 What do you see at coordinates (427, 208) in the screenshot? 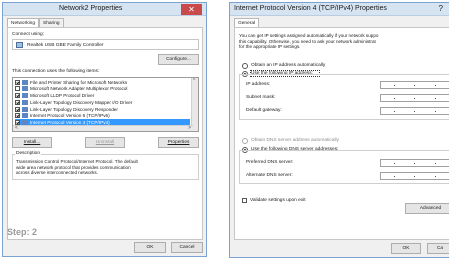
I see `advanced-button: Advanced` at bounding box center [427, 208].